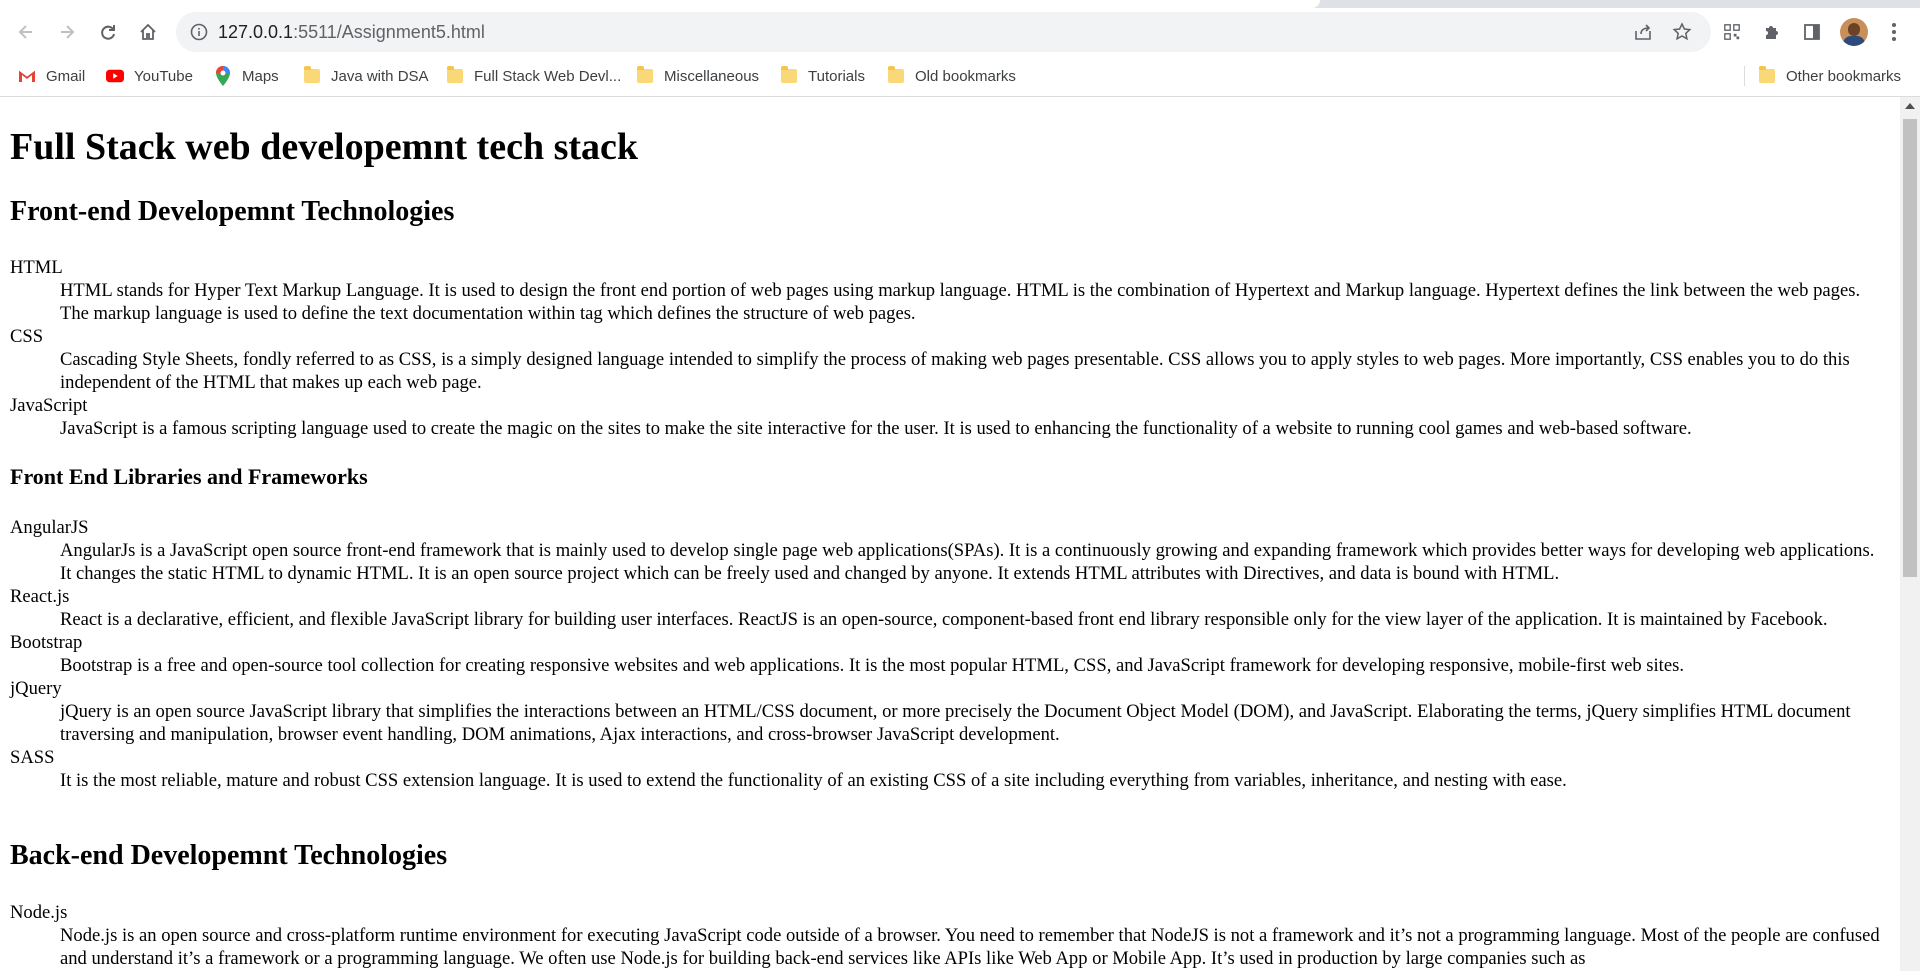 Image resolution: width=1920 pixels, height=971 pixels. Describe the element at coordinates (389, 32) in the screenshot. I see `url-path: :5511/Assignment5.html` at that location.